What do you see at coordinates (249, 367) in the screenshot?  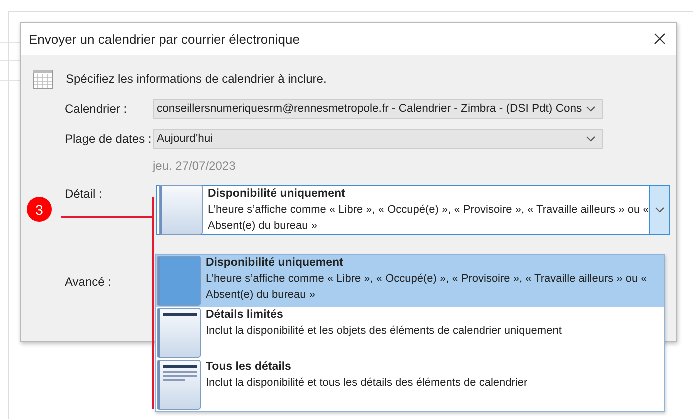 I see `option-title: Tous les détails` at bounding box center [249, 367].